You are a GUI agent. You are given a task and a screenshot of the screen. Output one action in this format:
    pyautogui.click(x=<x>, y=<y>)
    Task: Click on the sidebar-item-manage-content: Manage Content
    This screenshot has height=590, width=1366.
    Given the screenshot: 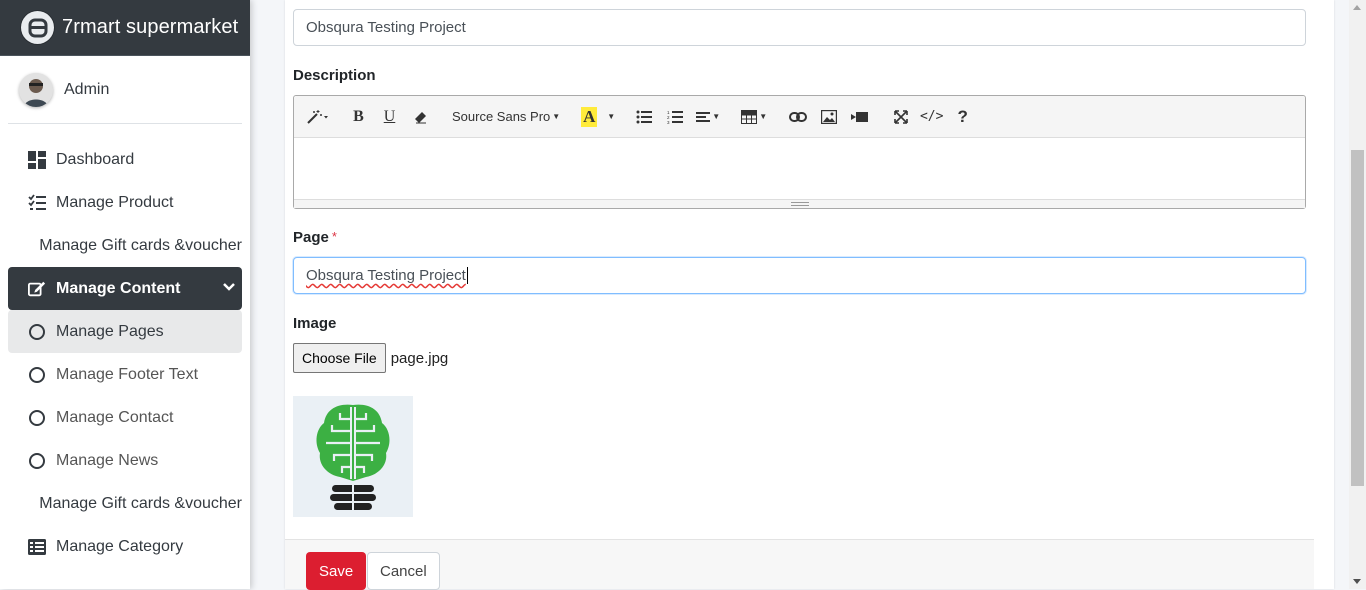 What is the action you would take?
    pyautogui.click(x=125, y=288)
    